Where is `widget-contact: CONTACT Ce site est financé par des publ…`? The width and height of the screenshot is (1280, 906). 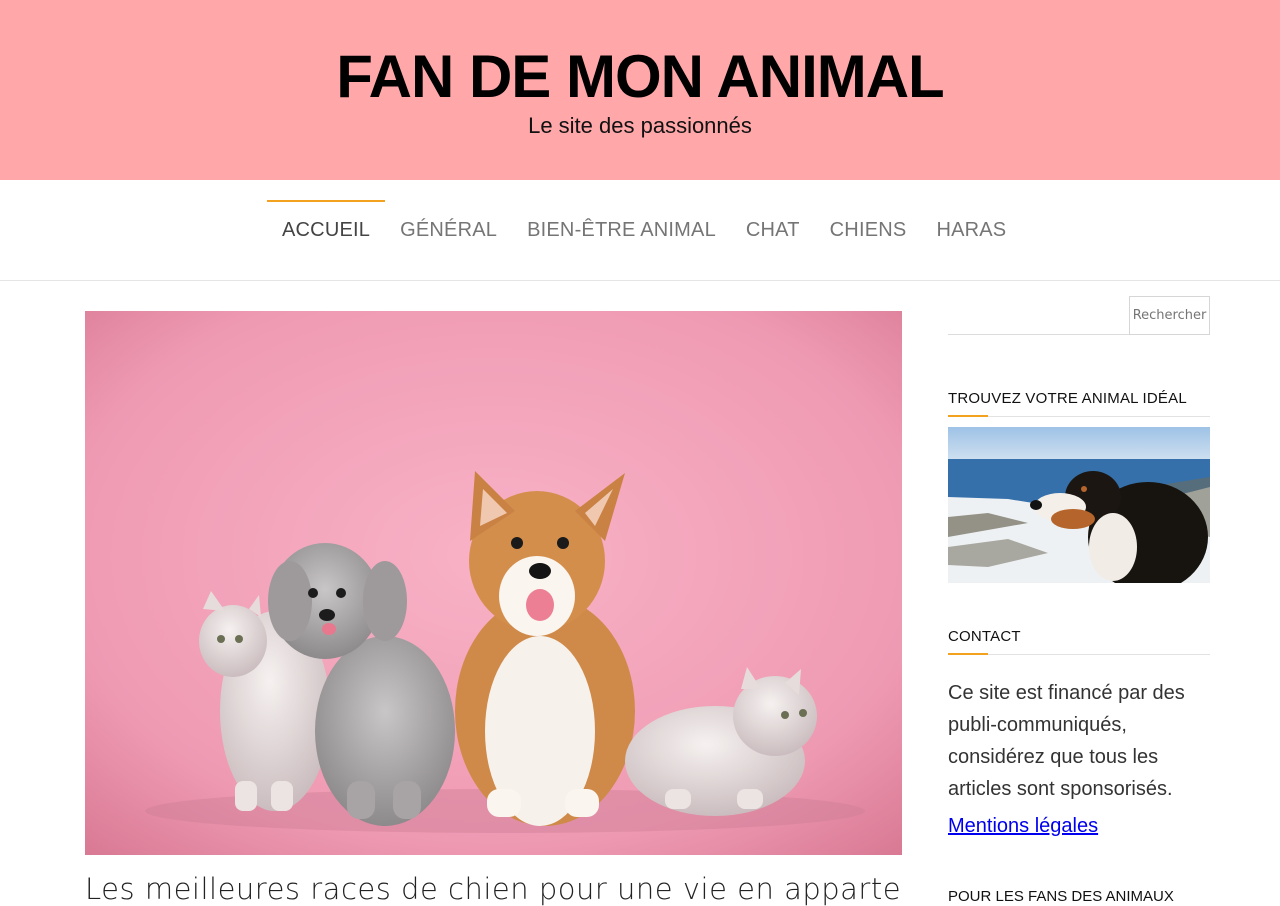
widget-contact: CONTACT Ce site est financé par des publ… is located at coordinates (1079, 733).